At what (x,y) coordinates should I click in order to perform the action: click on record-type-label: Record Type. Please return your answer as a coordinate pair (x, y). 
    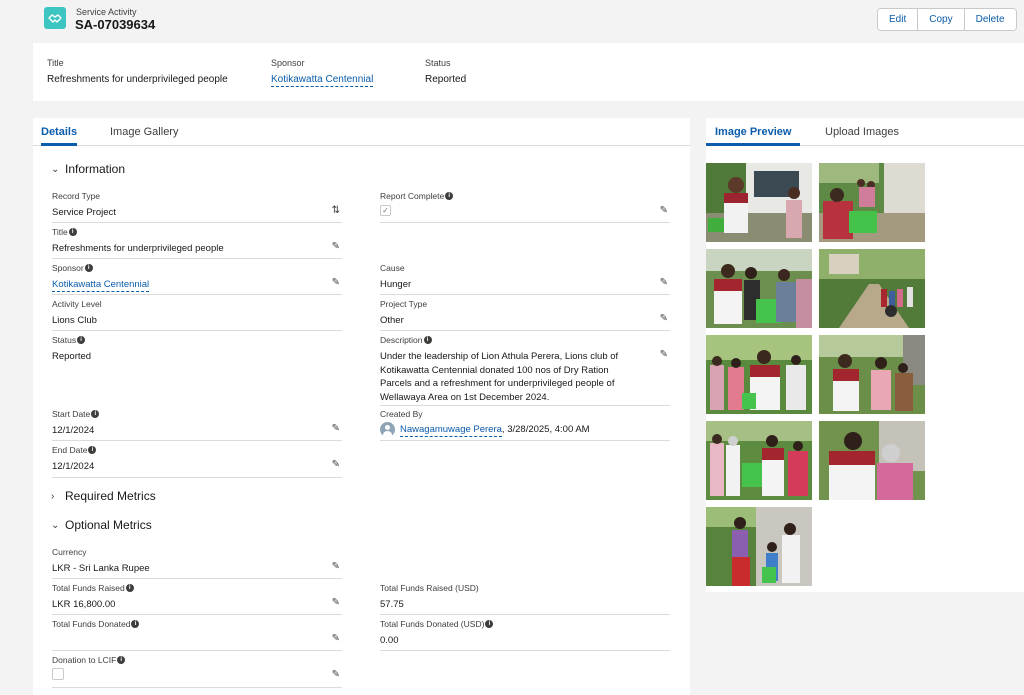
    Looking at the image, I should click on (76, 196).